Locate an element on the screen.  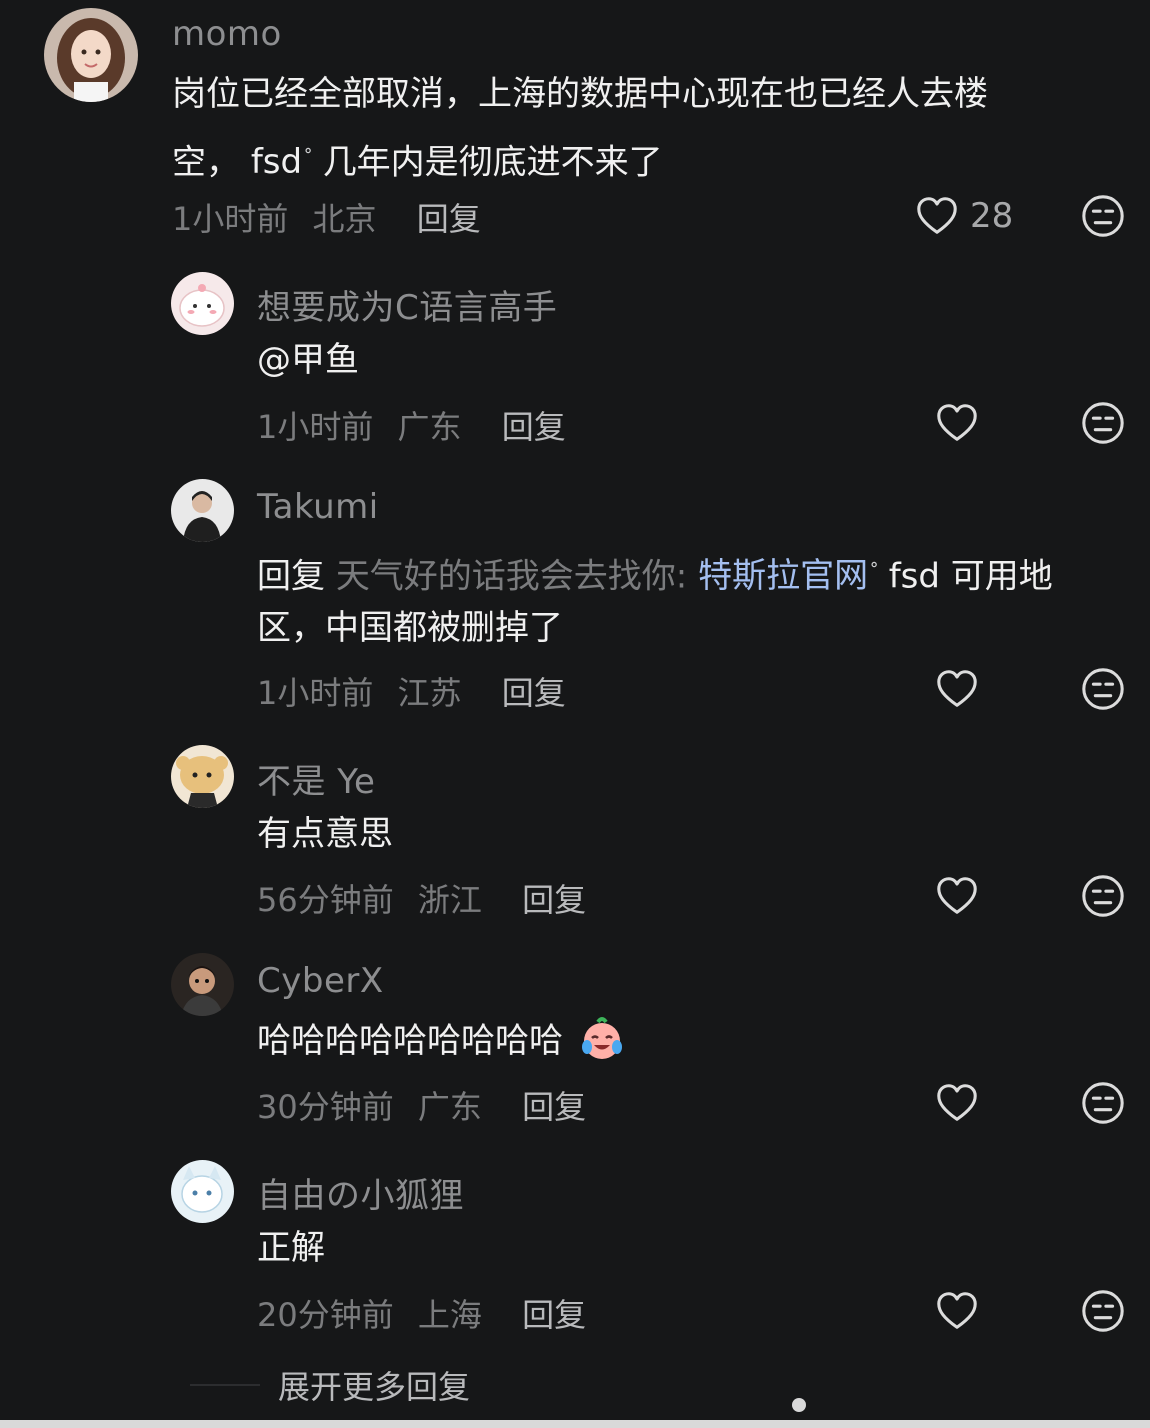
comment-text: @甲鱼 is located at coordinates (308, 360).